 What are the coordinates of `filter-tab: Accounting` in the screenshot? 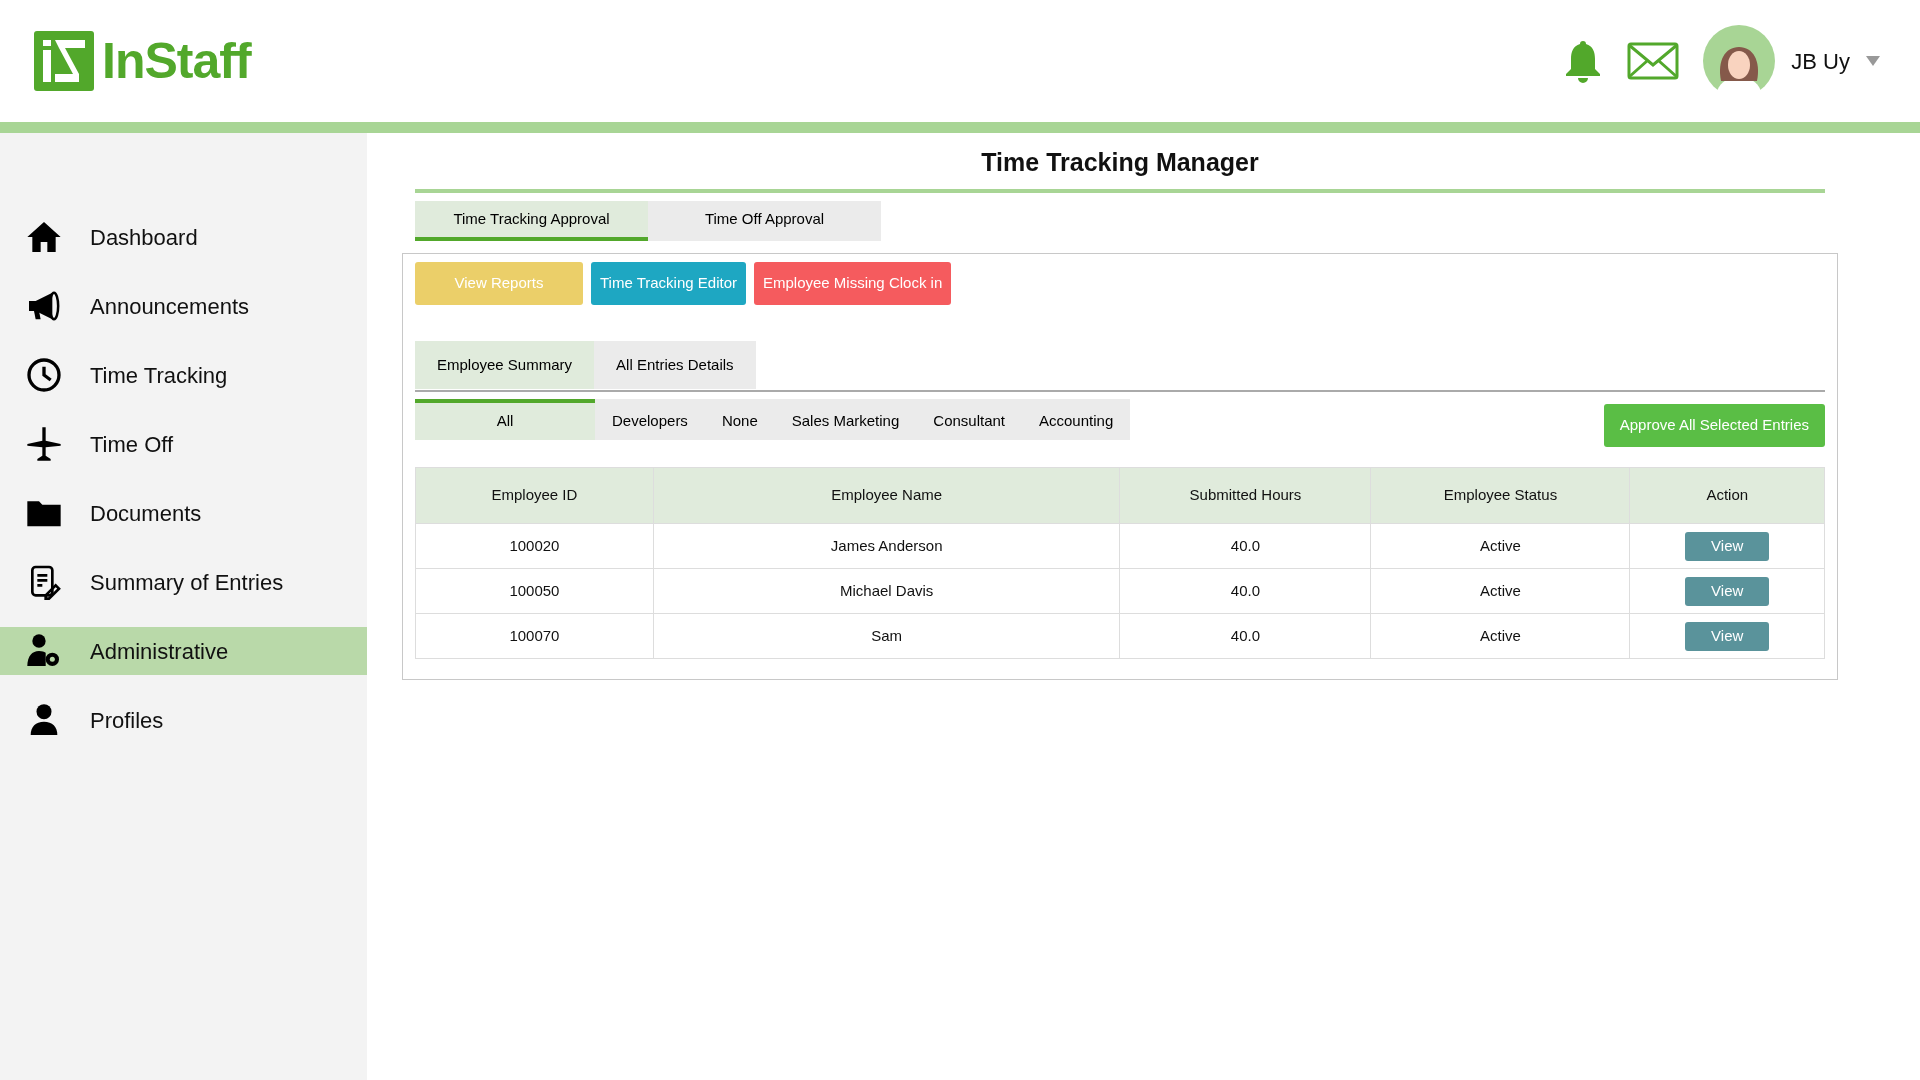 It's located at (1076, 419).